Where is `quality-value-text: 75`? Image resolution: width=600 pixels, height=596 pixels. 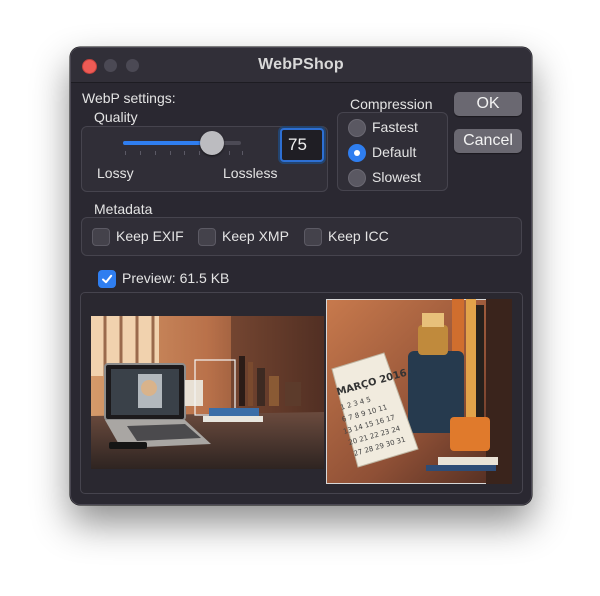 quality-value-text: 75 is located at coordinates (297, 144).